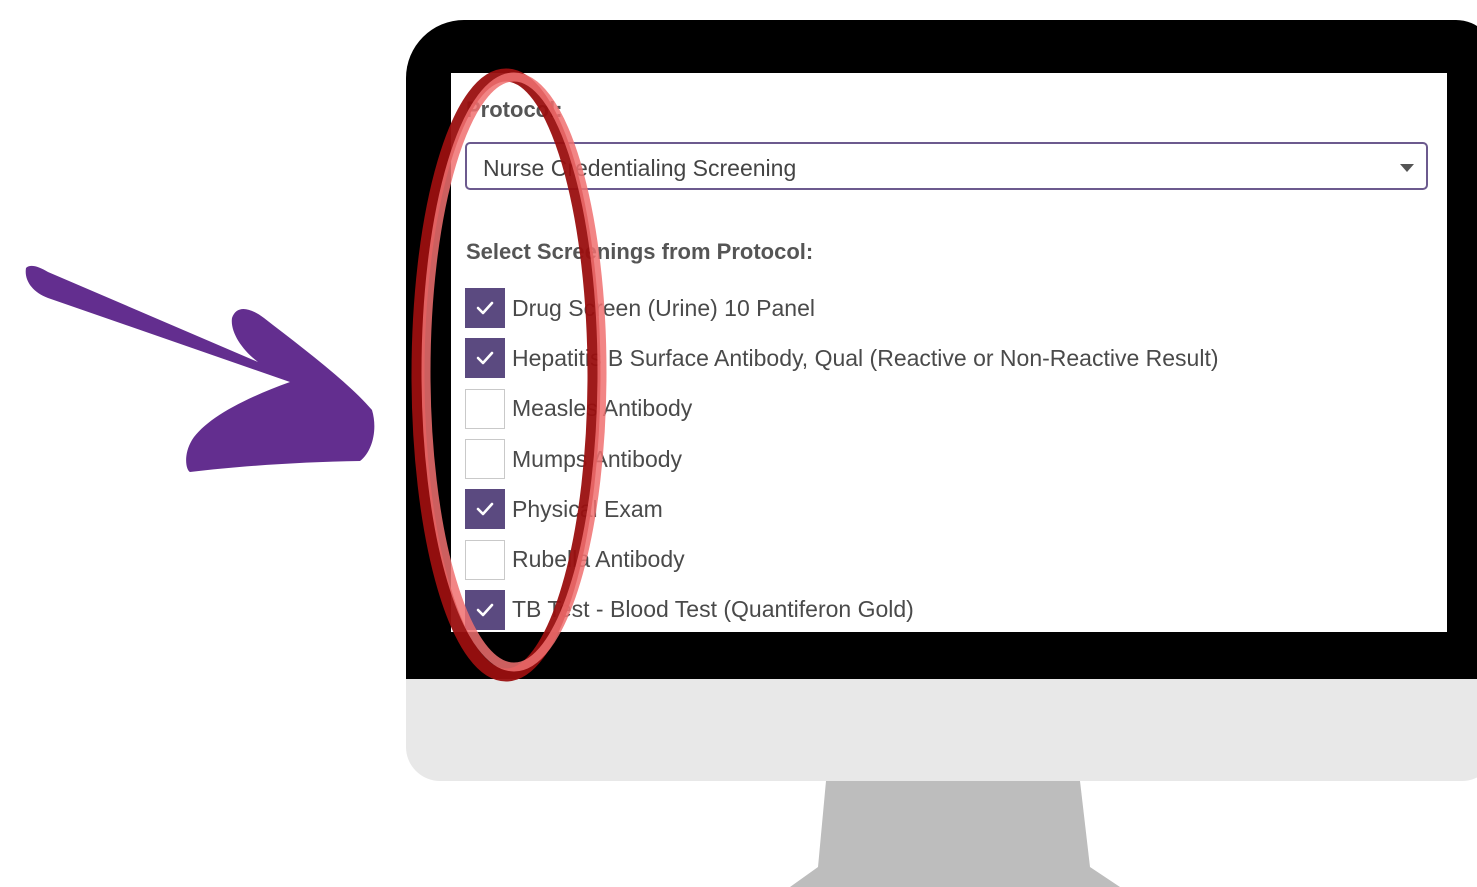 The height and width of the screenshot is (887, 1477). What do you see at coordinates (955, 834) in the screenshot?
I see `monitor-stand` at bounding box center [955, 834].